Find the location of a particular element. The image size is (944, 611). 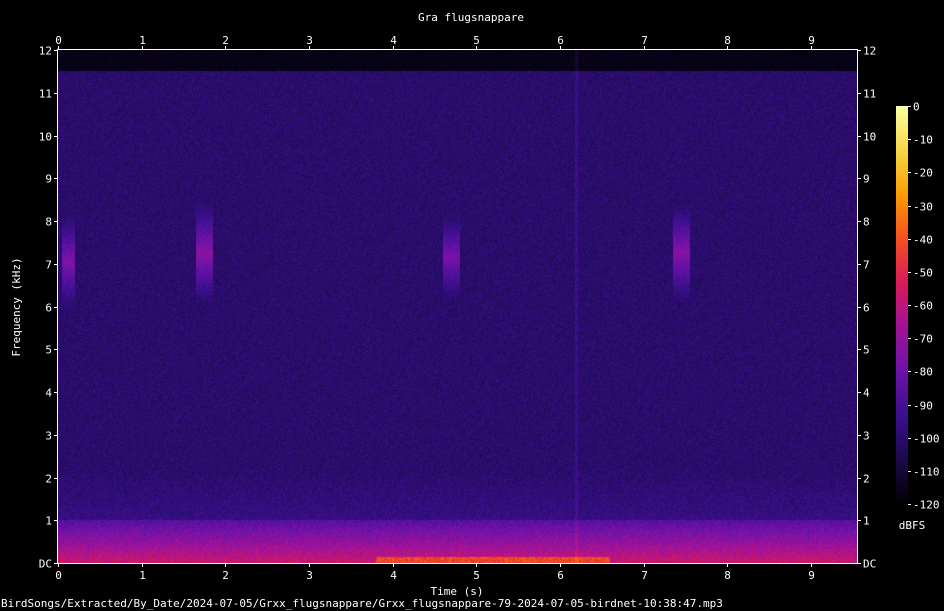

y-tick-label-right: 9 is located at coordinates (866, 179).